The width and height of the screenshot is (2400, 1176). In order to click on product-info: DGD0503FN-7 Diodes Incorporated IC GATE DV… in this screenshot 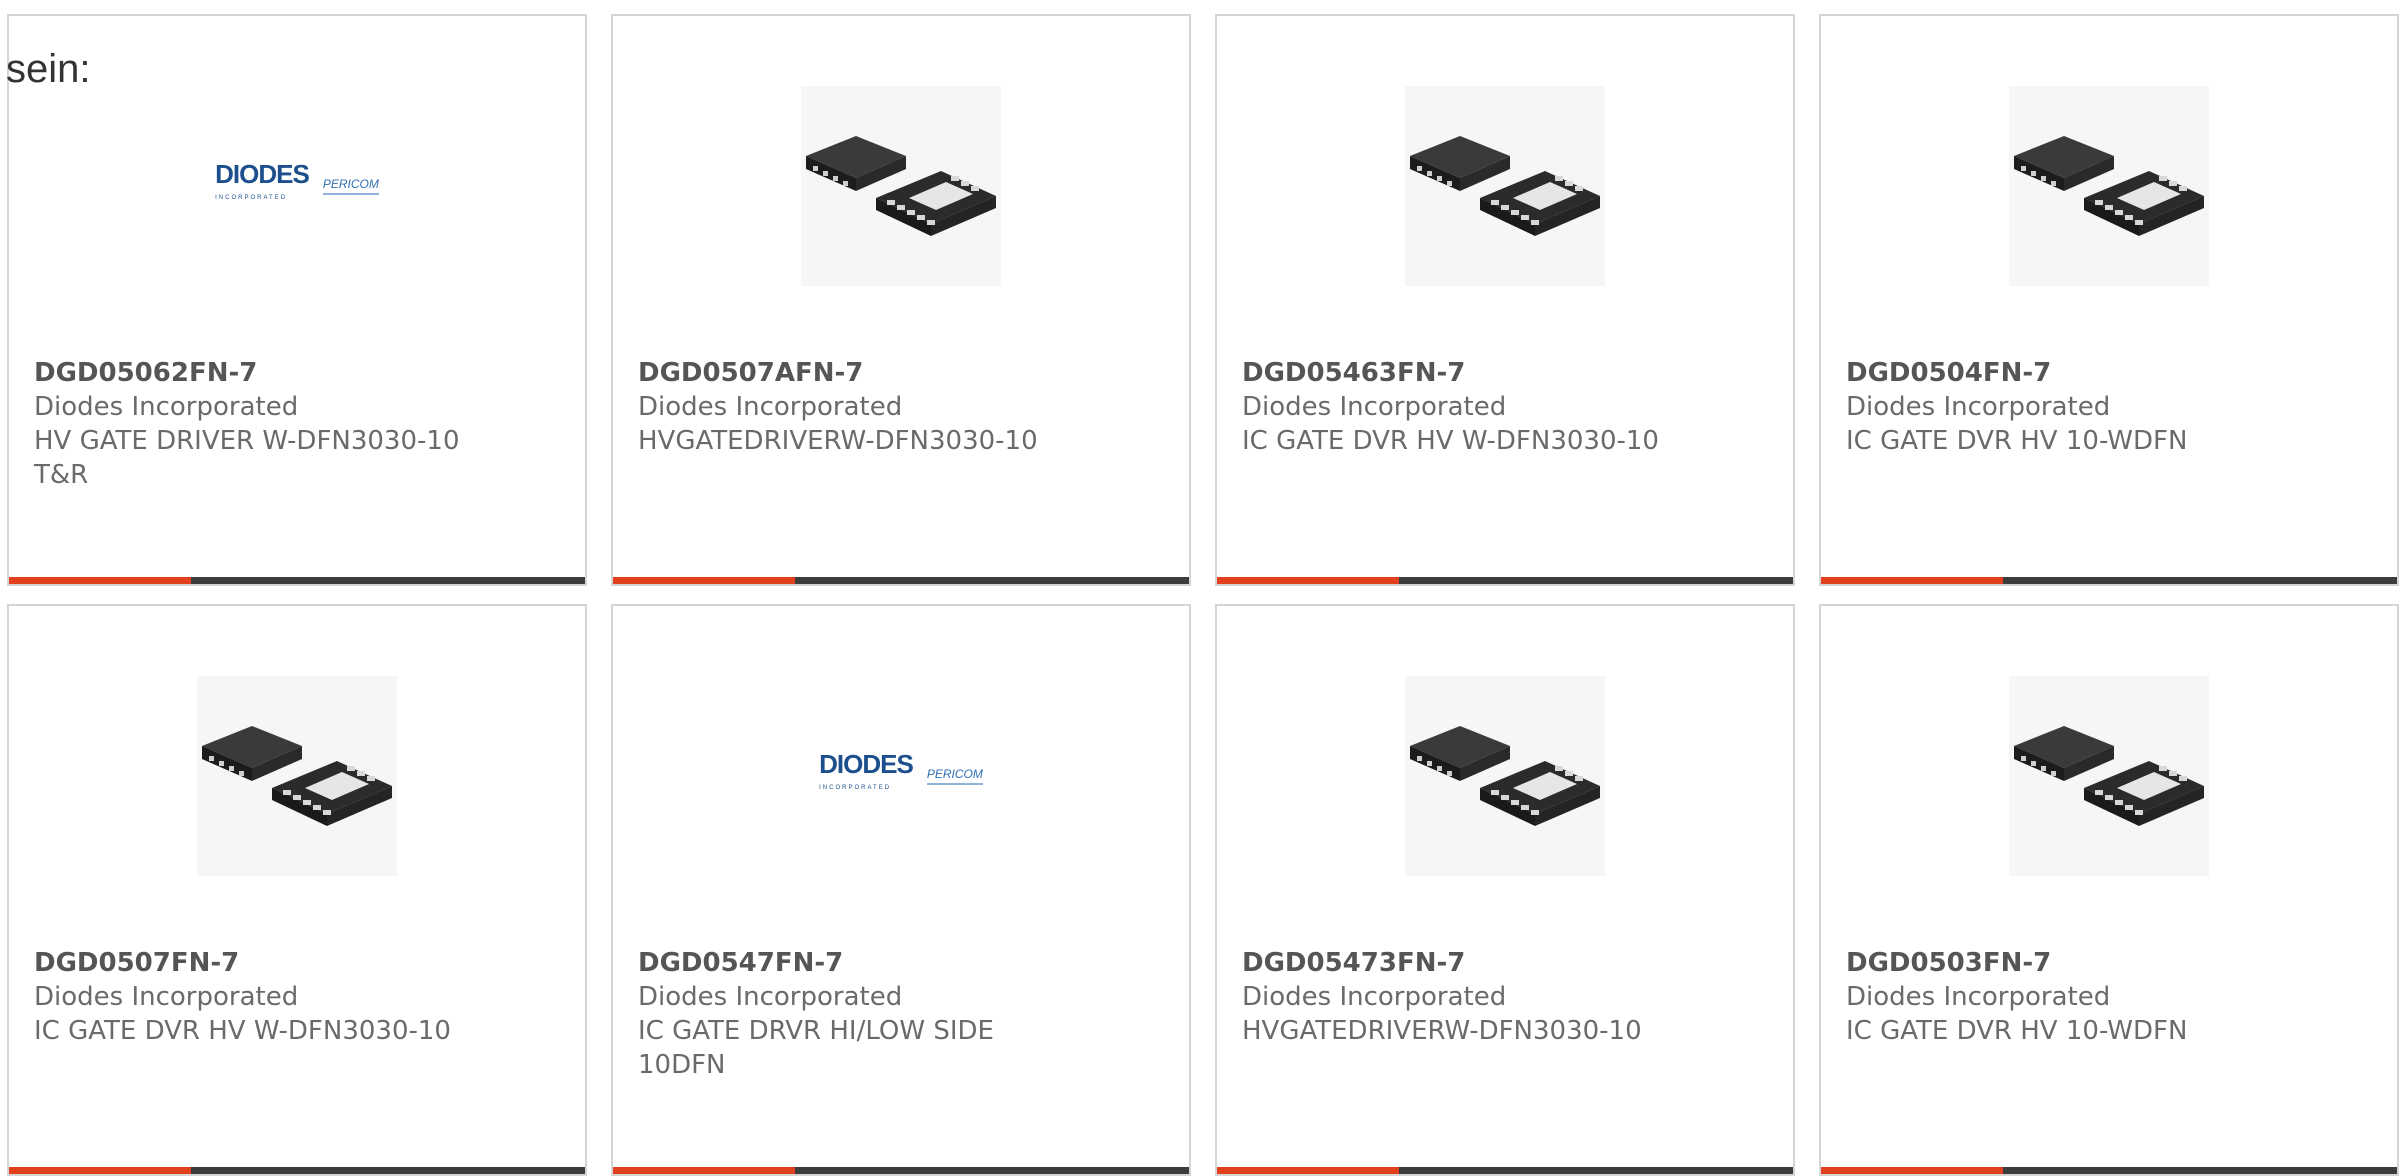, I will do `click(2109, 997)`.